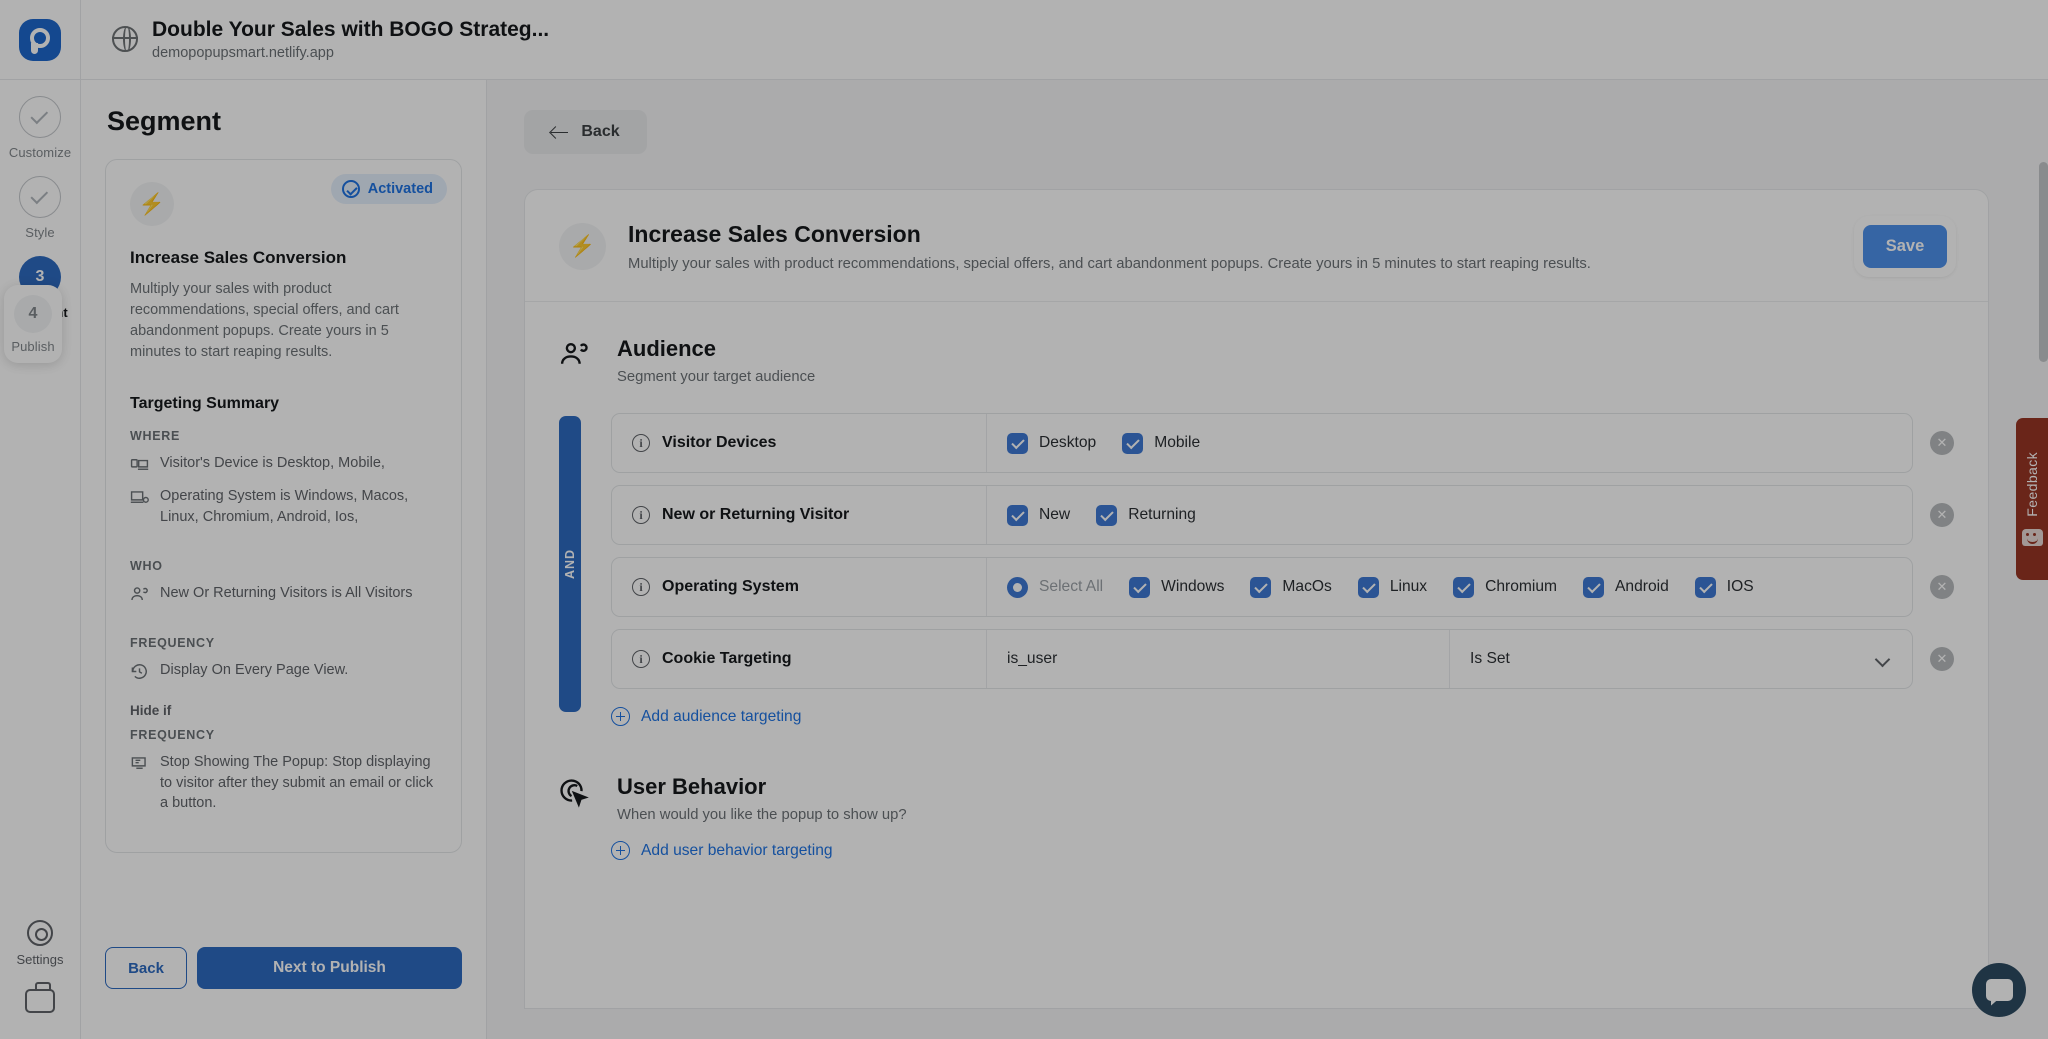 The image size is (2048, 1039). Describe the element at coordinates (272, 463) in the screenshot. I see `summary-item-text: Visitor's Device is Desktop, Mobile,` at that location.